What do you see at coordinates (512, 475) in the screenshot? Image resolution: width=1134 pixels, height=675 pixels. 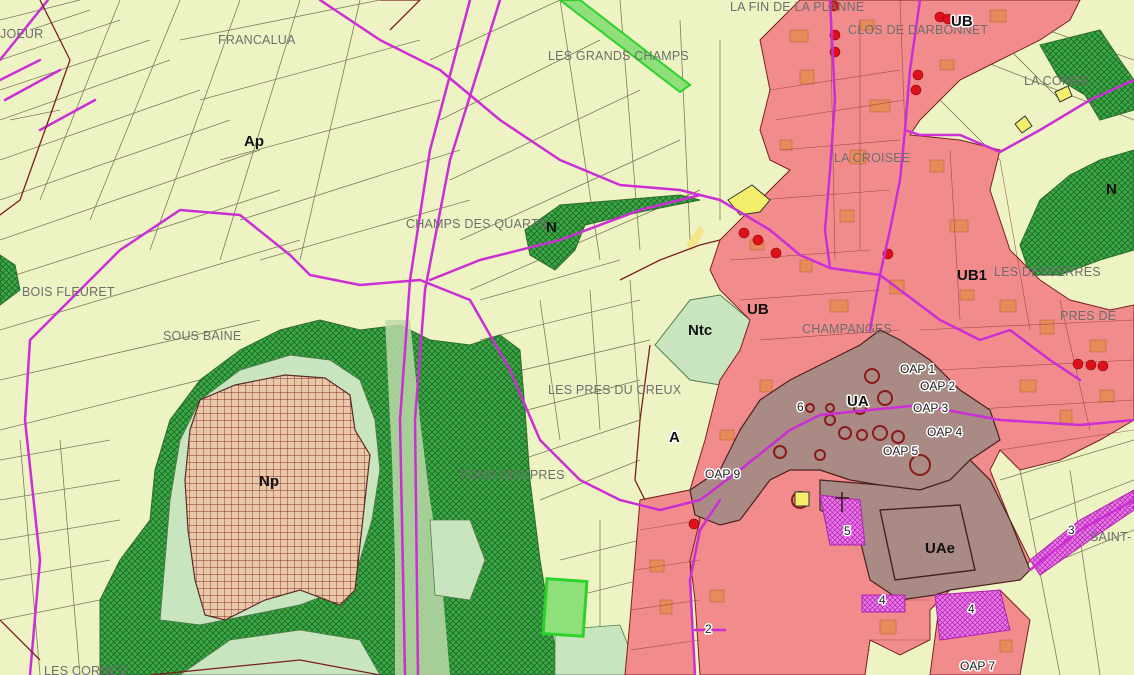 I see `place-label-fond-des-pres: FOND DES PRES` at bounding box center [512, 475].